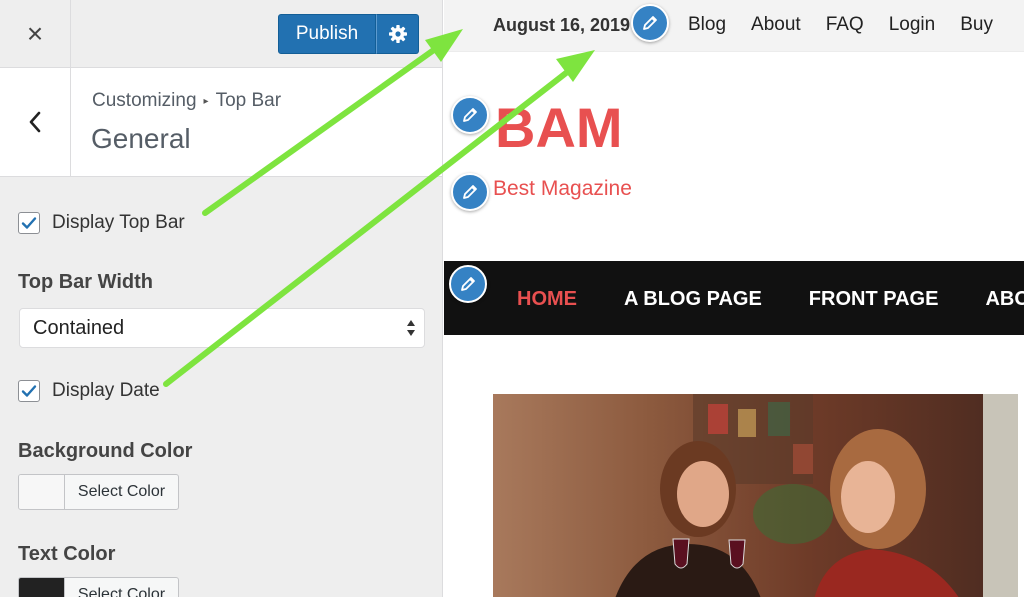  Describe the element at coordinates (976, 25) in the screenshot. I see `top-bar-menu-item: Buy` at that location.